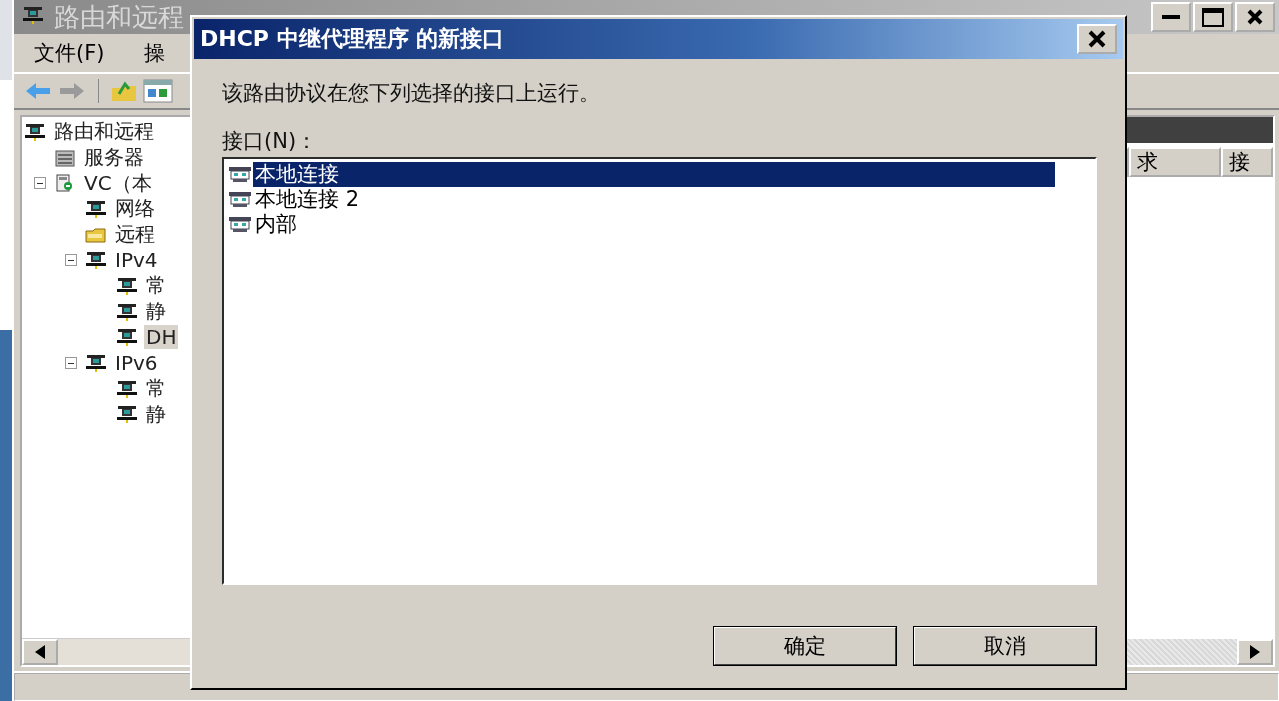 The height and width of the screenshot is (701, 1279). I want to click on scroll-right-button, so click(1255, 652).